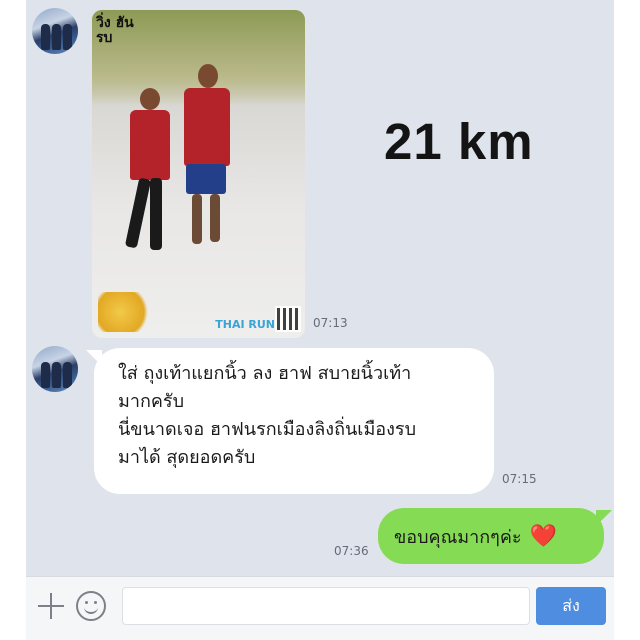 This screenshot has height=640, width=640. I want to click on message-input-bar: ส่ง, so click(320, 608).